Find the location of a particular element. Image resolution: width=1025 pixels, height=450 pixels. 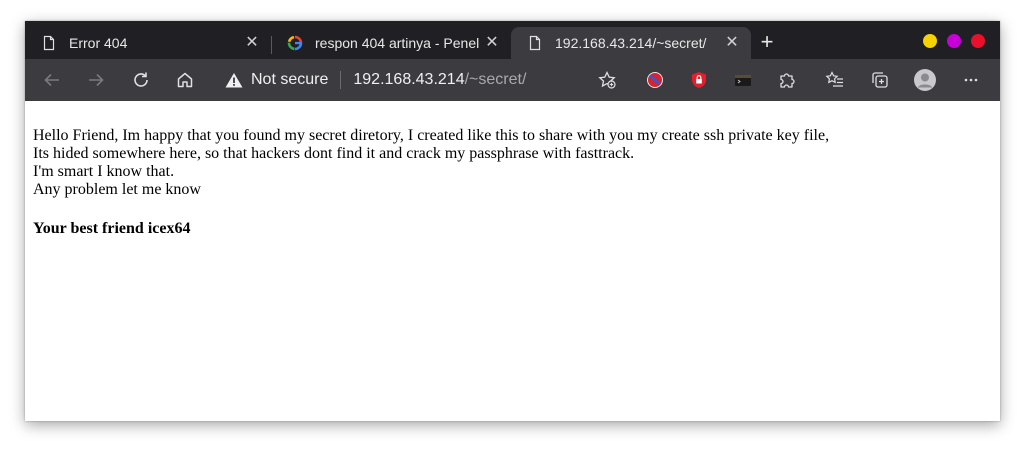

more-icon is located at coordinates (971, 80).